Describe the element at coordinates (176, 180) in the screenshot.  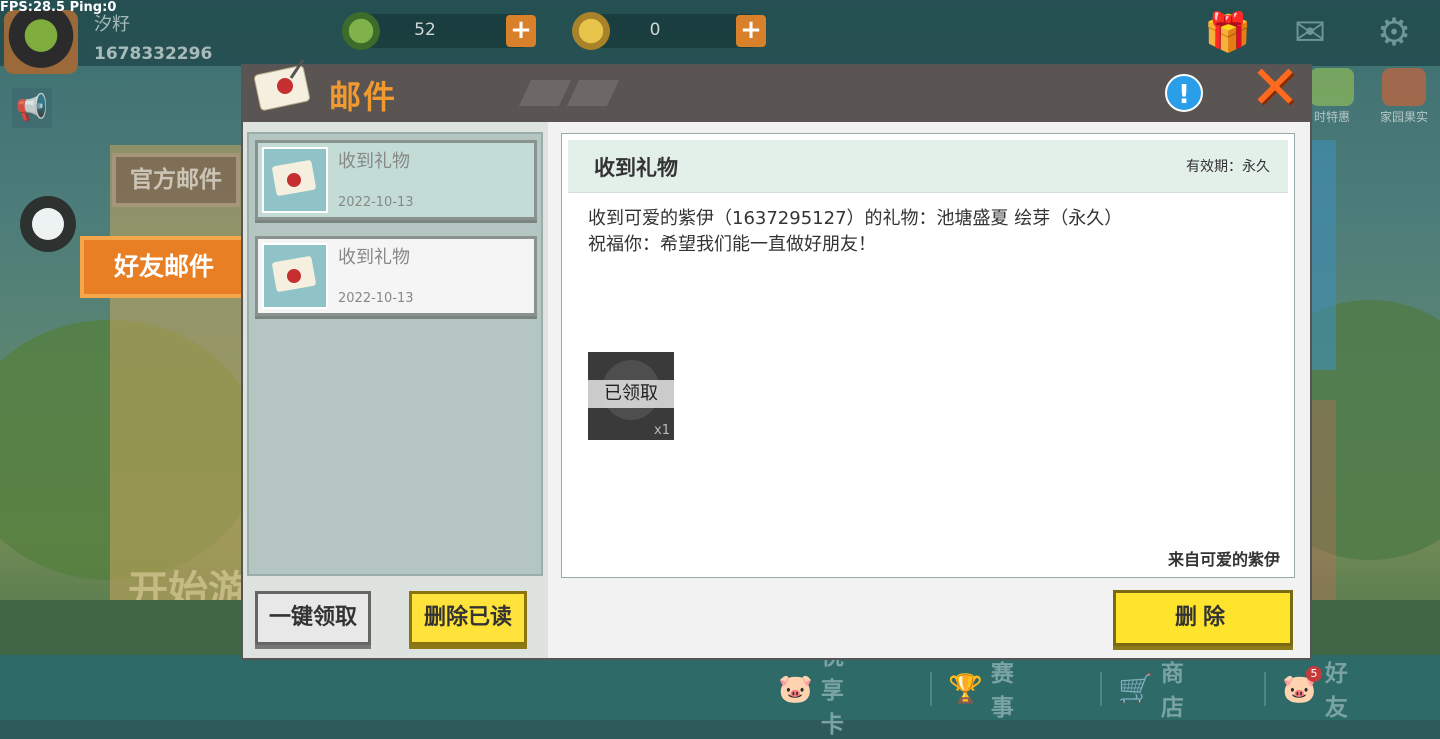
I see `tab-official-mail: 官方邮件` at that location.